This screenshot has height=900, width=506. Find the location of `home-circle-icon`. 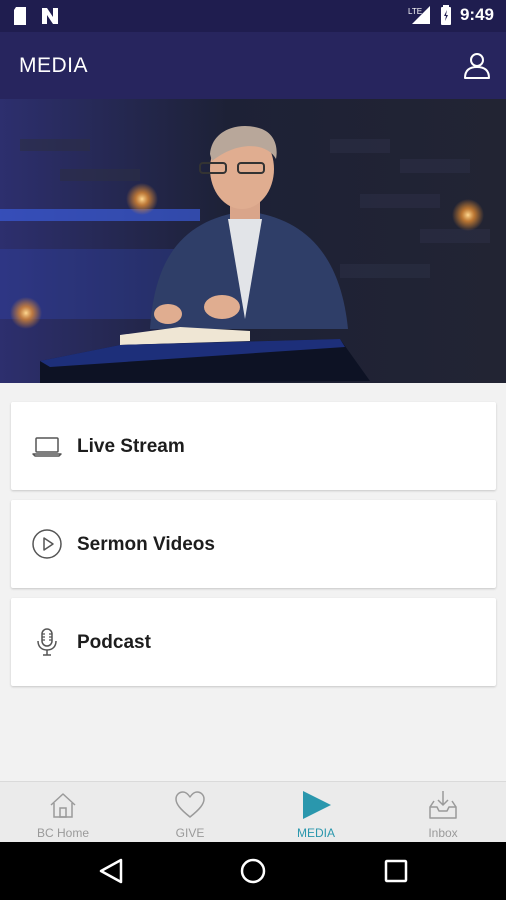

home-circle-icon is located at coordinates (253, 871).